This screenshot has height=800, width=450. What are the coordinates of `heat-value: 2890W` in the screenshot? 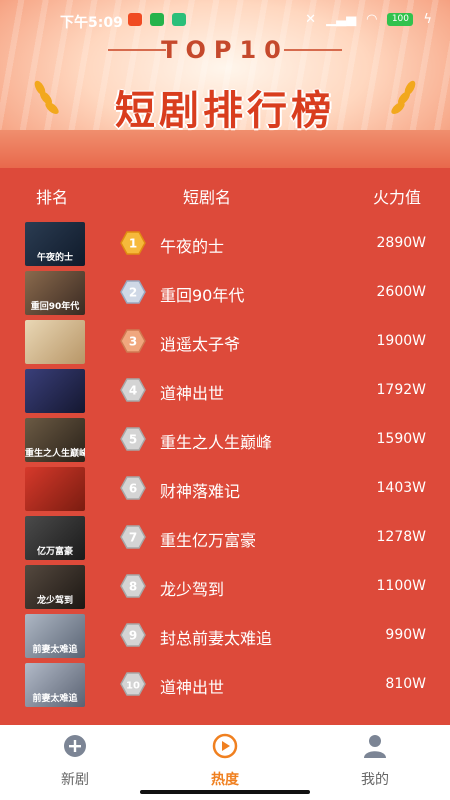 It's located at (401, 243).